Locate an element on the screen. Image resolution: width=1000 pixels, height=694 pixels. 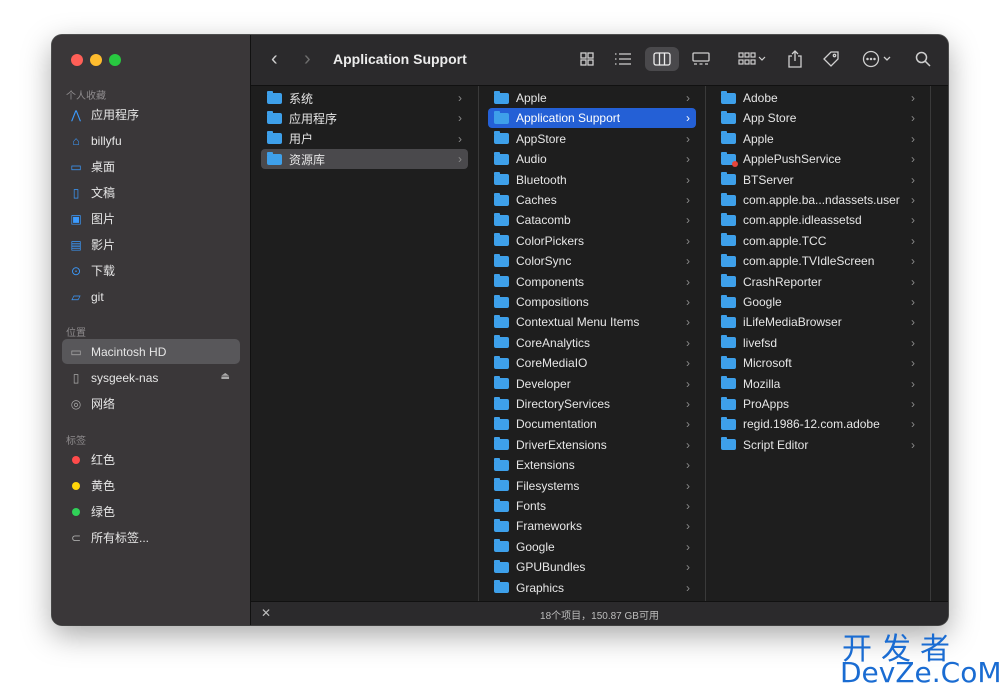
list-item: com.apple.ba...ndassets.user › is located at coordinates (818, 200).